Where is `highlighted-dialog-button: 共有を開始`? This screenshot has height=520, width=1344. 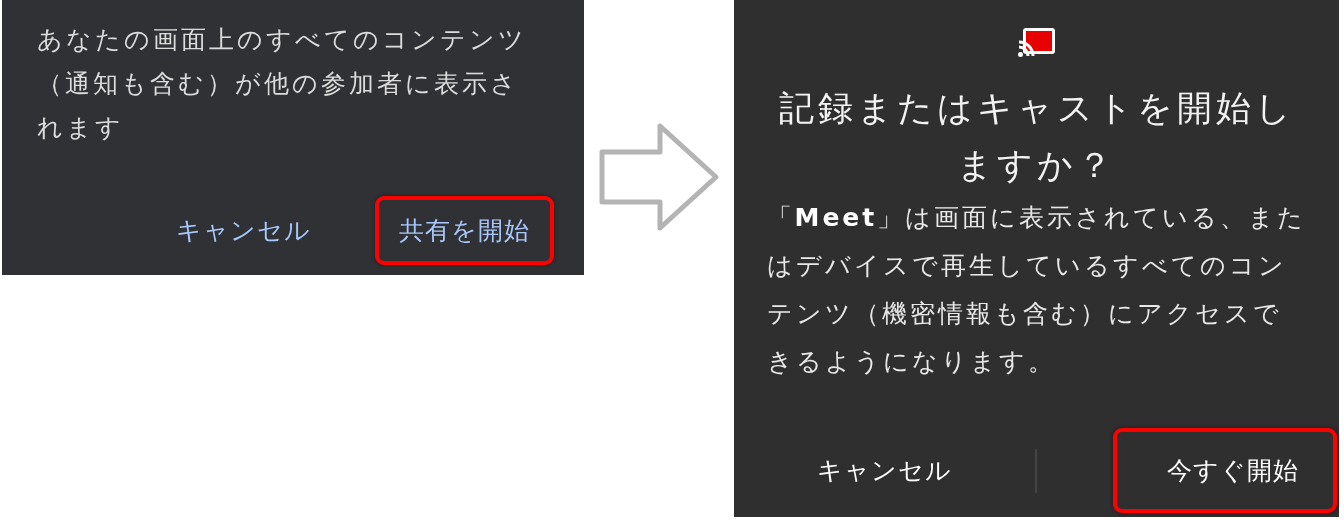 highlighted-dialog-button: 共有を開始 is located at coordinates (464, 230).